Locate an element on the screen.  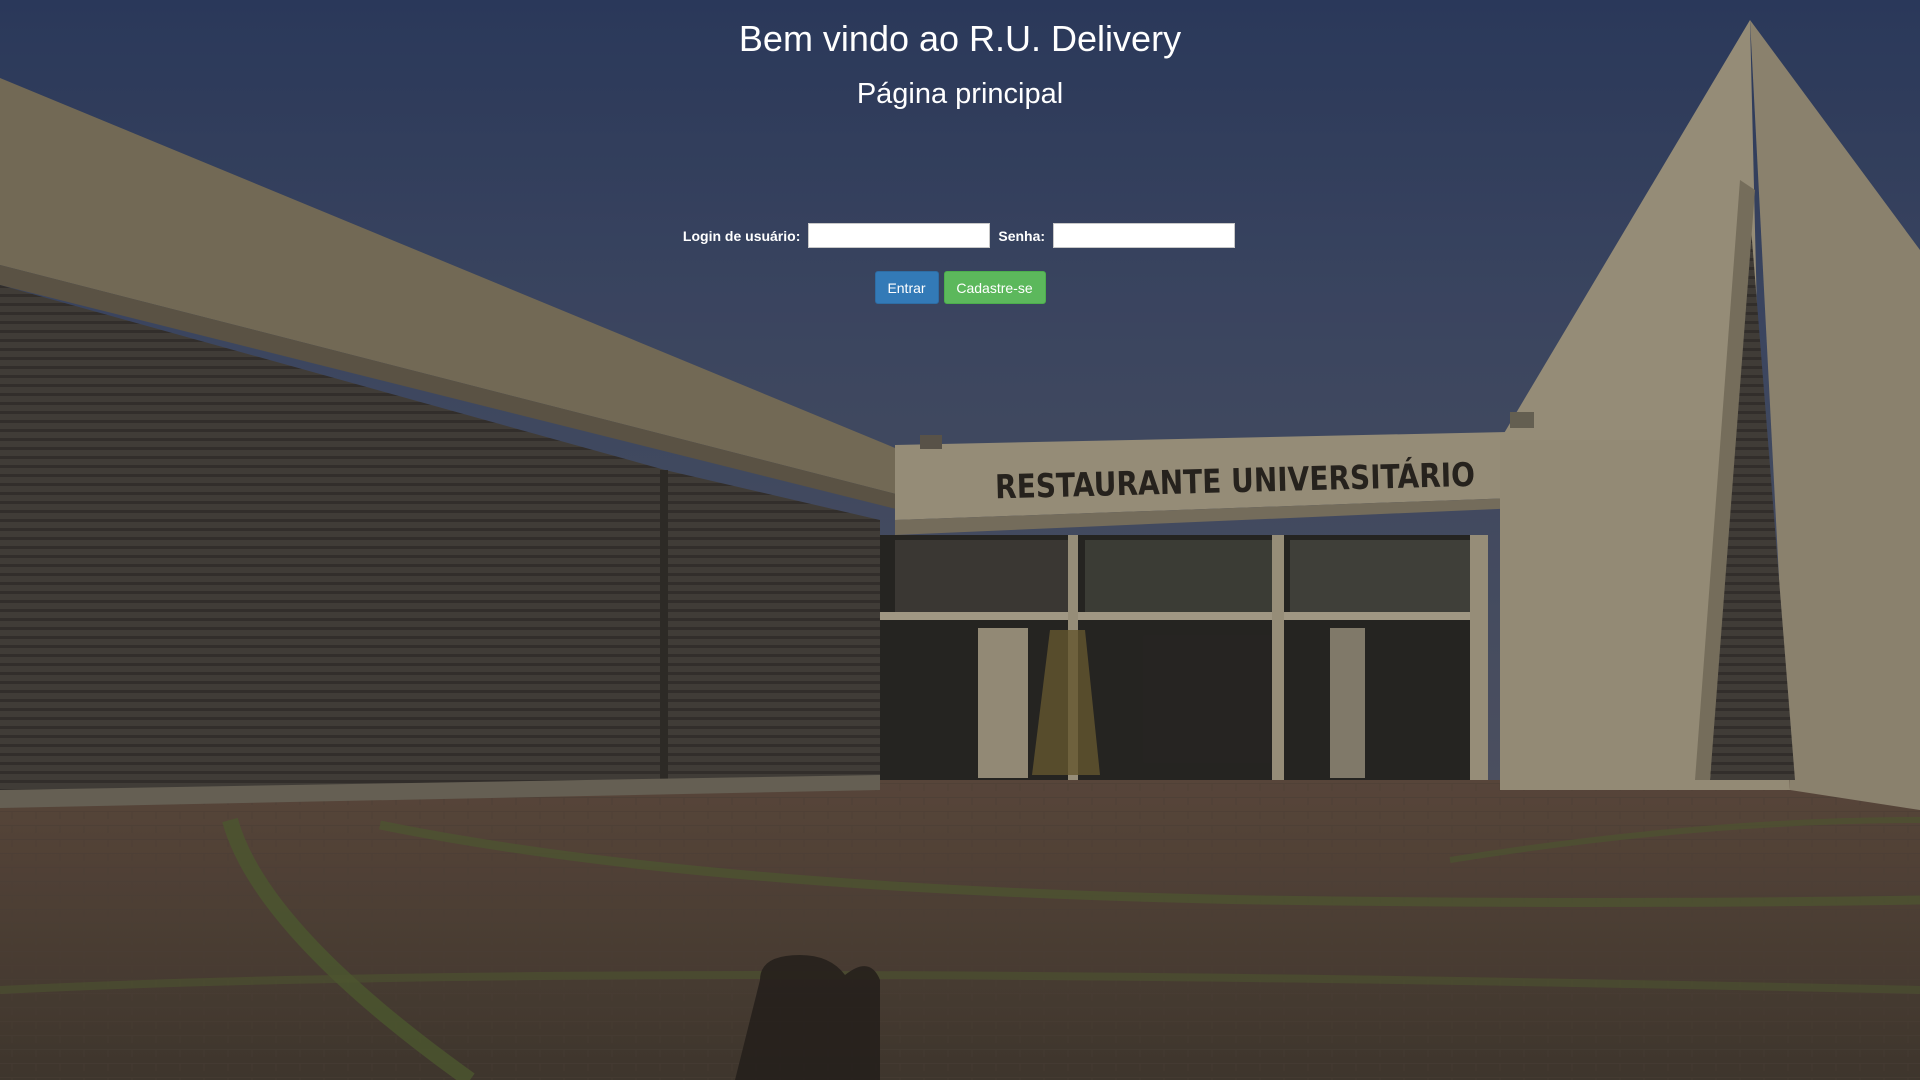
password-label: Senha: is located at coordinates (1022, 235).